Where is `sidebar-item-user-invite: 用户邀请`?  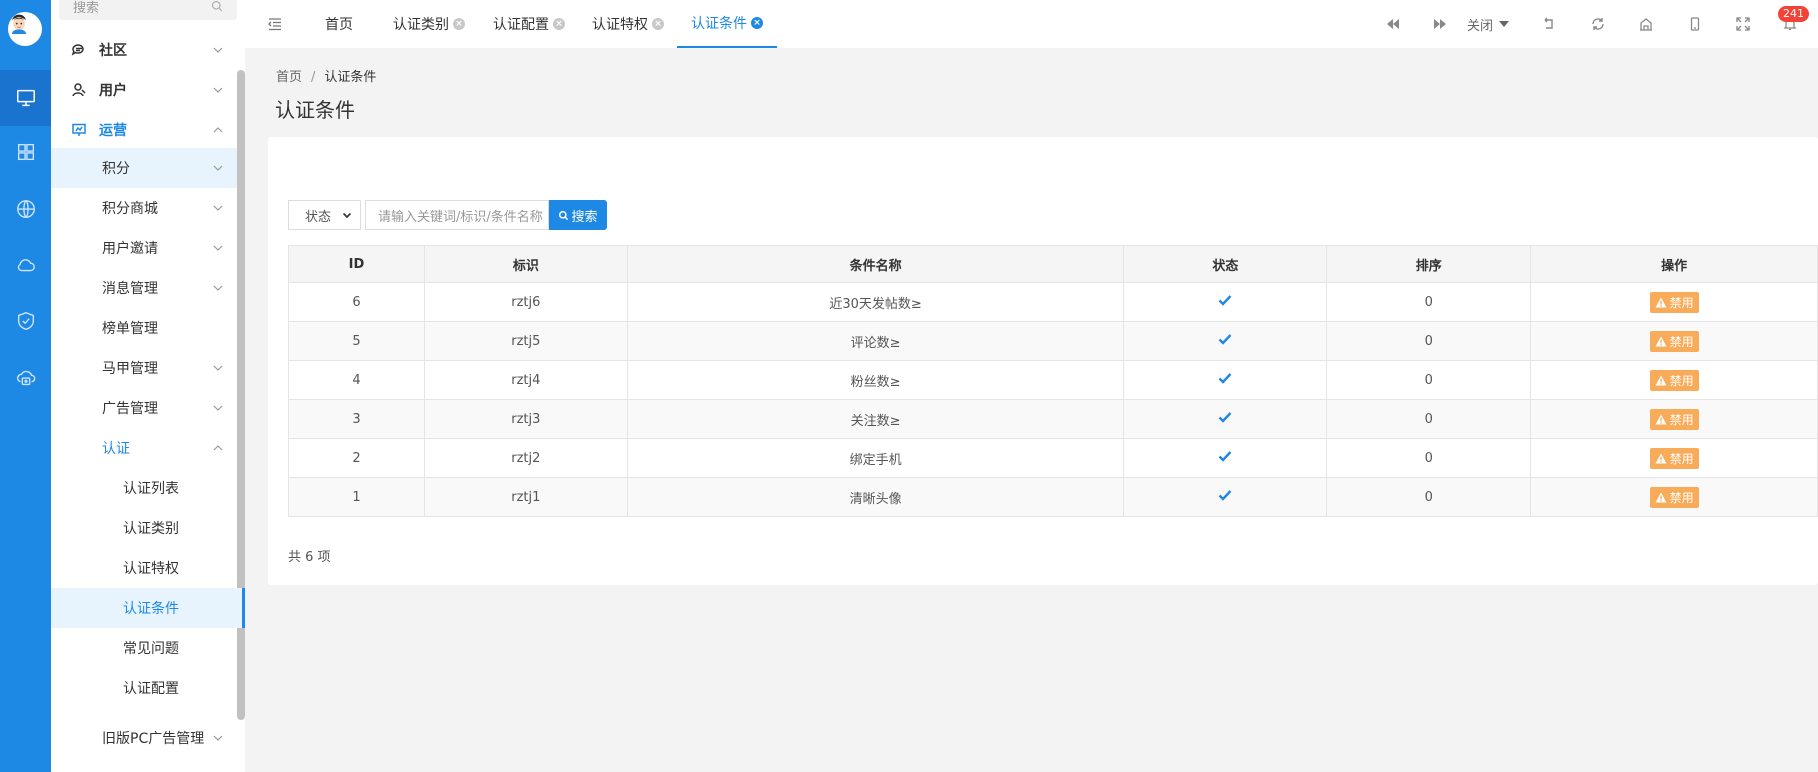
sidebar-item-user-invite: 用户邀请 is located at coordinates (144, 248).